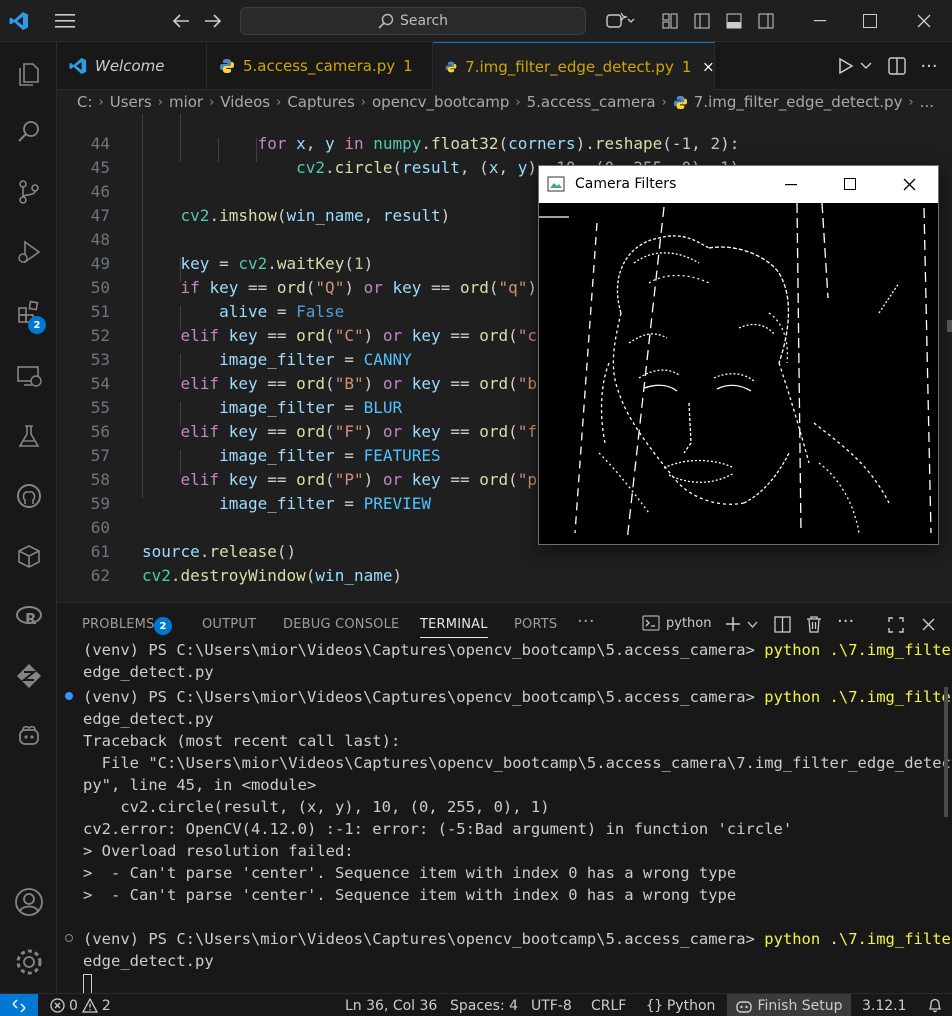 The image size is (952, 1016). I want to click on tab-access-camera: 5.access_camera.py 1, so click(320, 66).